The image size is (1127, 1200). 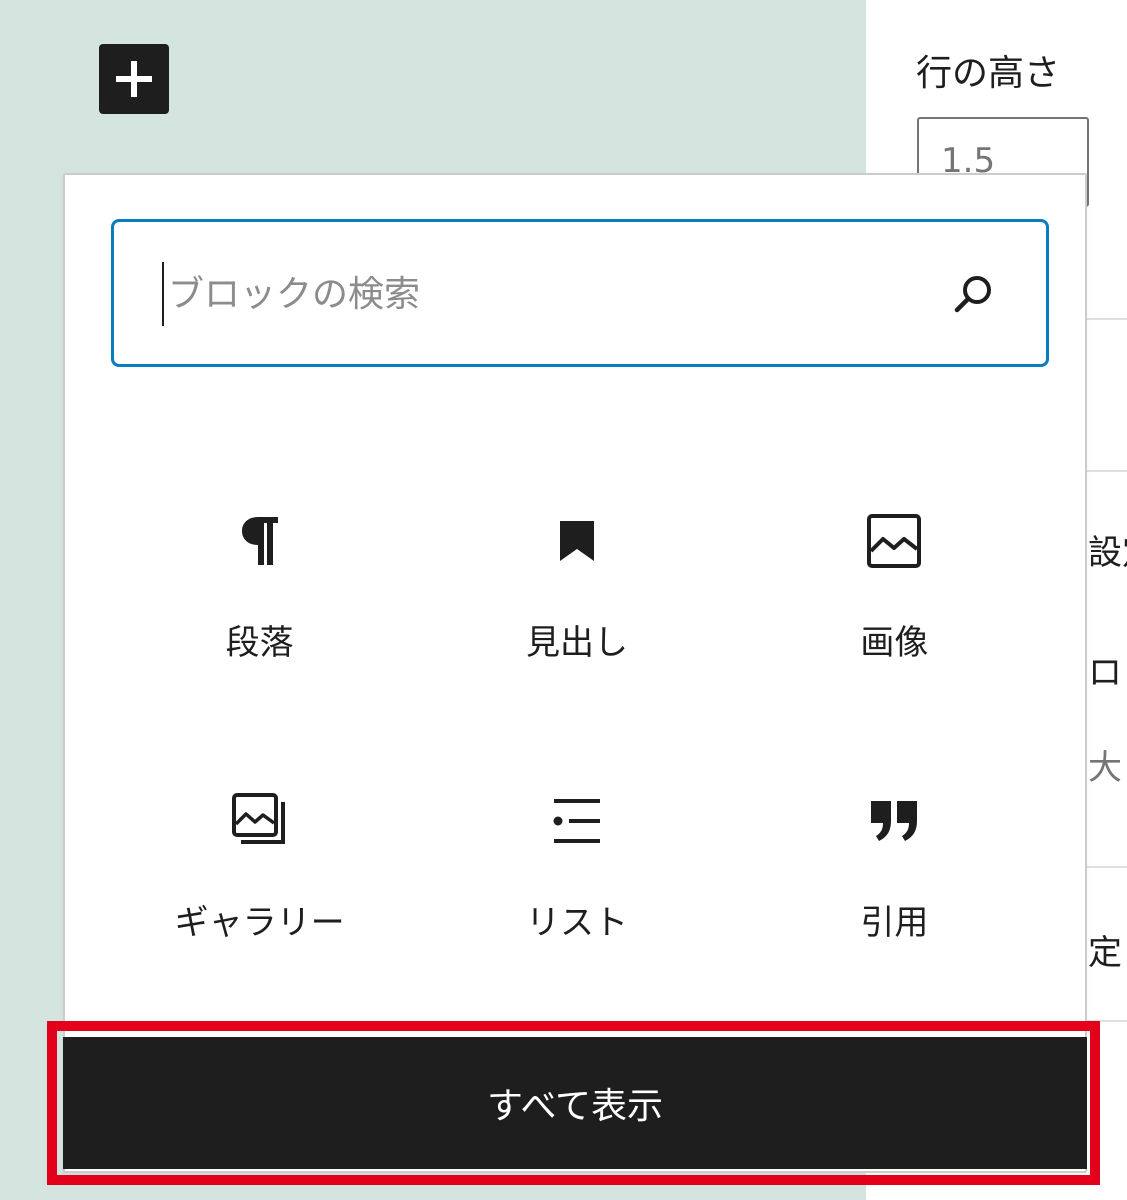 I want to click on show-all-button: すべて表示, so click(x=575, y=1103).